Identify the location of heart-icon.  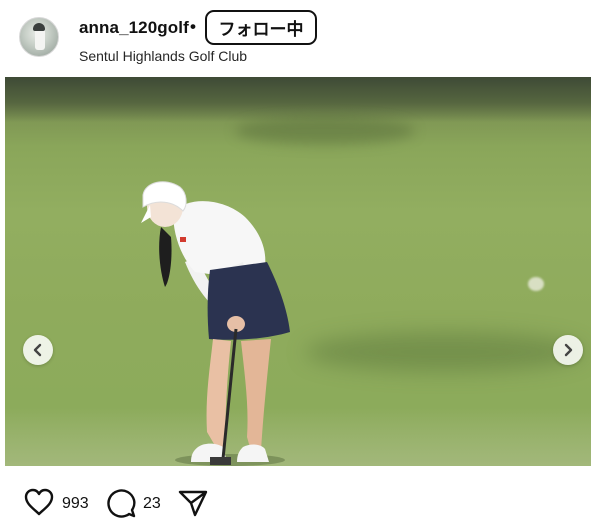
(39, 502).